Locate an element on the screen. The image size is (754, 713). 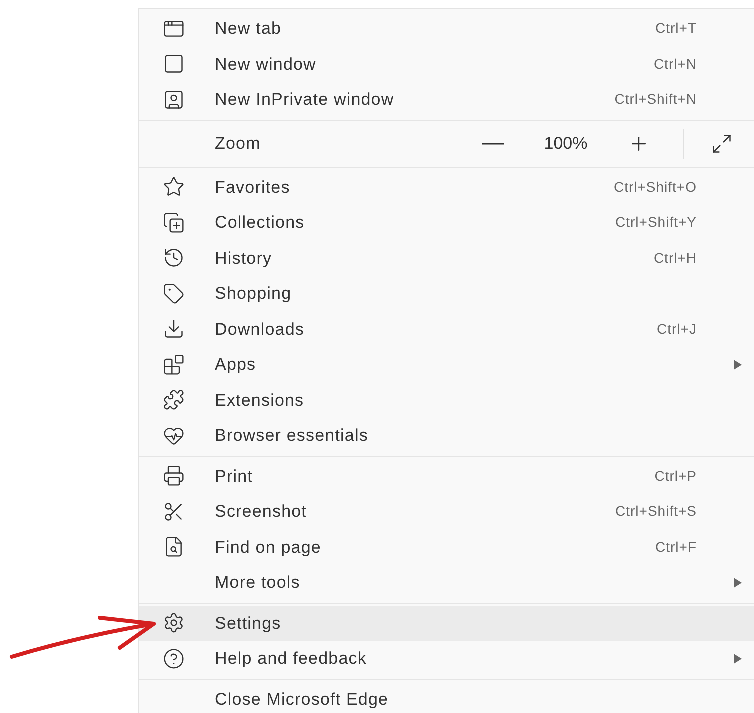
menu-item-label: Print is located at coordinates (234, 477).